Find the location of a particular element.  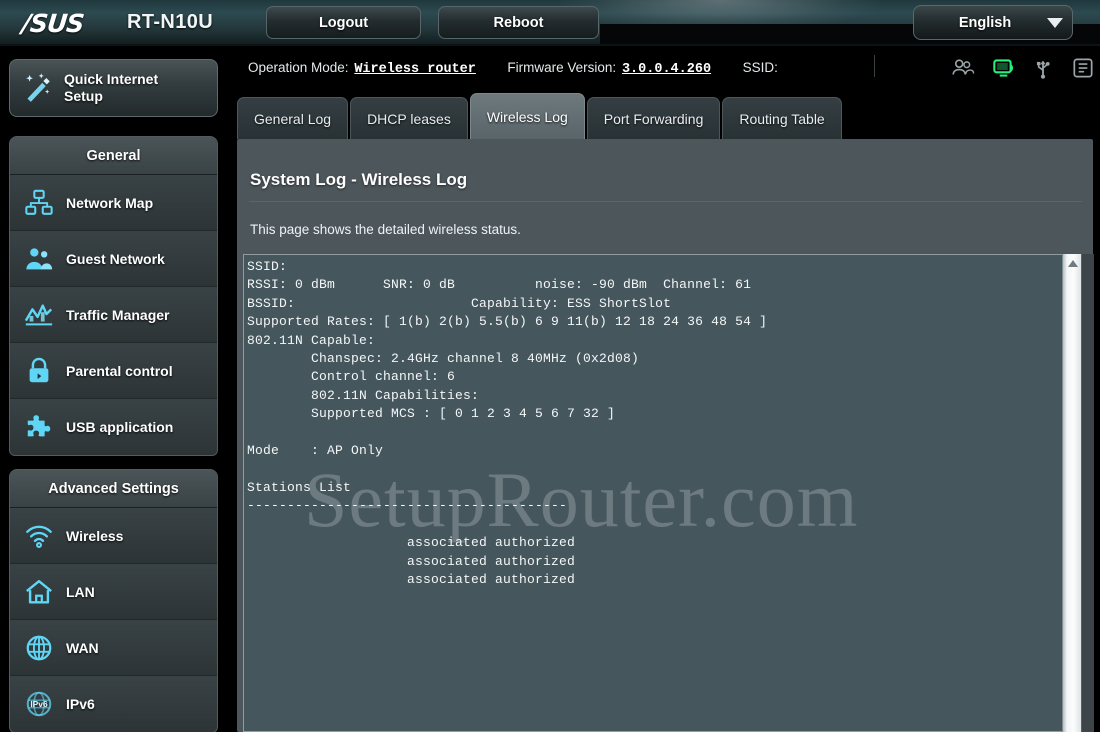

chevron-down-icon is located at coordinates (1055, 22).